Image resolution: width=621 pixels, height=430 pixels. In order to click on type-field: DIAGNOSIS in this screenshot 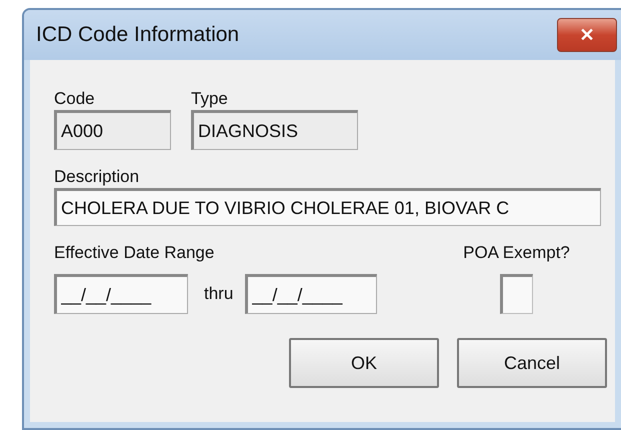, I will do `click(274, 130)`.